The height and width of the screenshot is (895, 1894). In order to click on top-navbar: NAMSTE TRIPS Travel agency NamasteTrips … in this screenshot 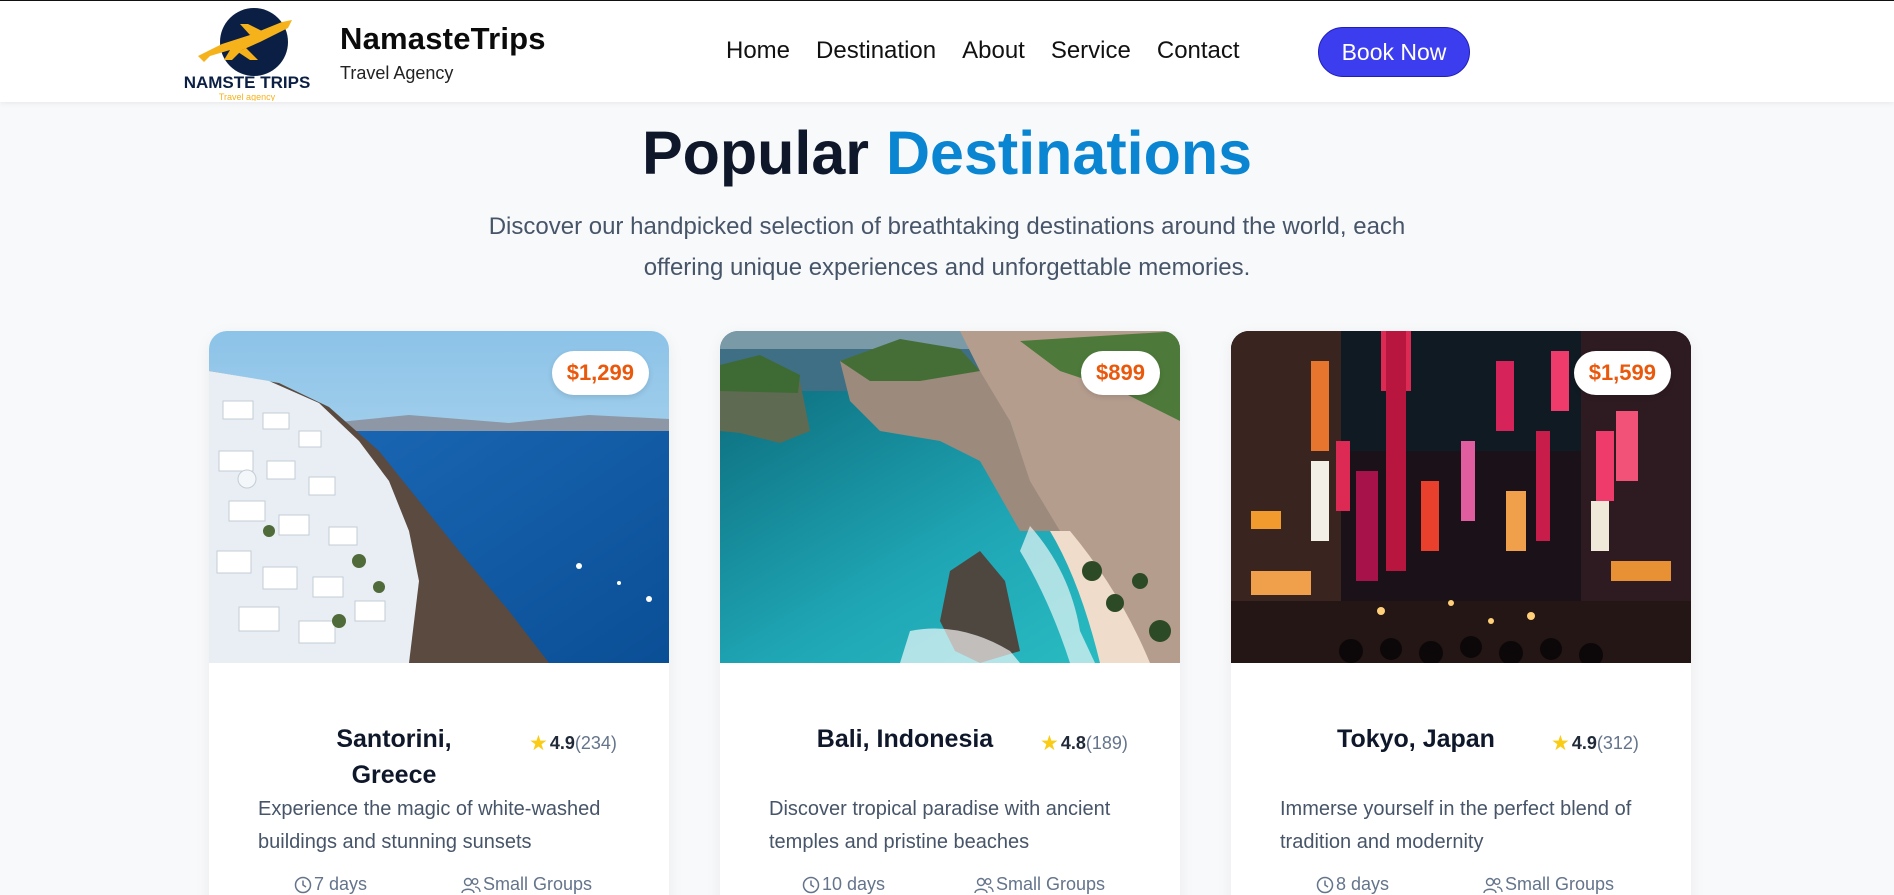, I will do `click(947, 51)`.